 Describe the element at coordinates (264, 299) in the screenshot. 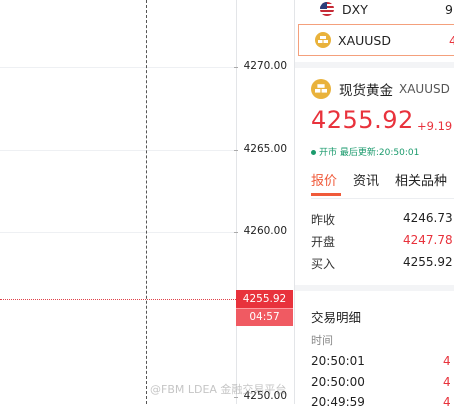

I see `current-price-label: 4255.92` at that location.